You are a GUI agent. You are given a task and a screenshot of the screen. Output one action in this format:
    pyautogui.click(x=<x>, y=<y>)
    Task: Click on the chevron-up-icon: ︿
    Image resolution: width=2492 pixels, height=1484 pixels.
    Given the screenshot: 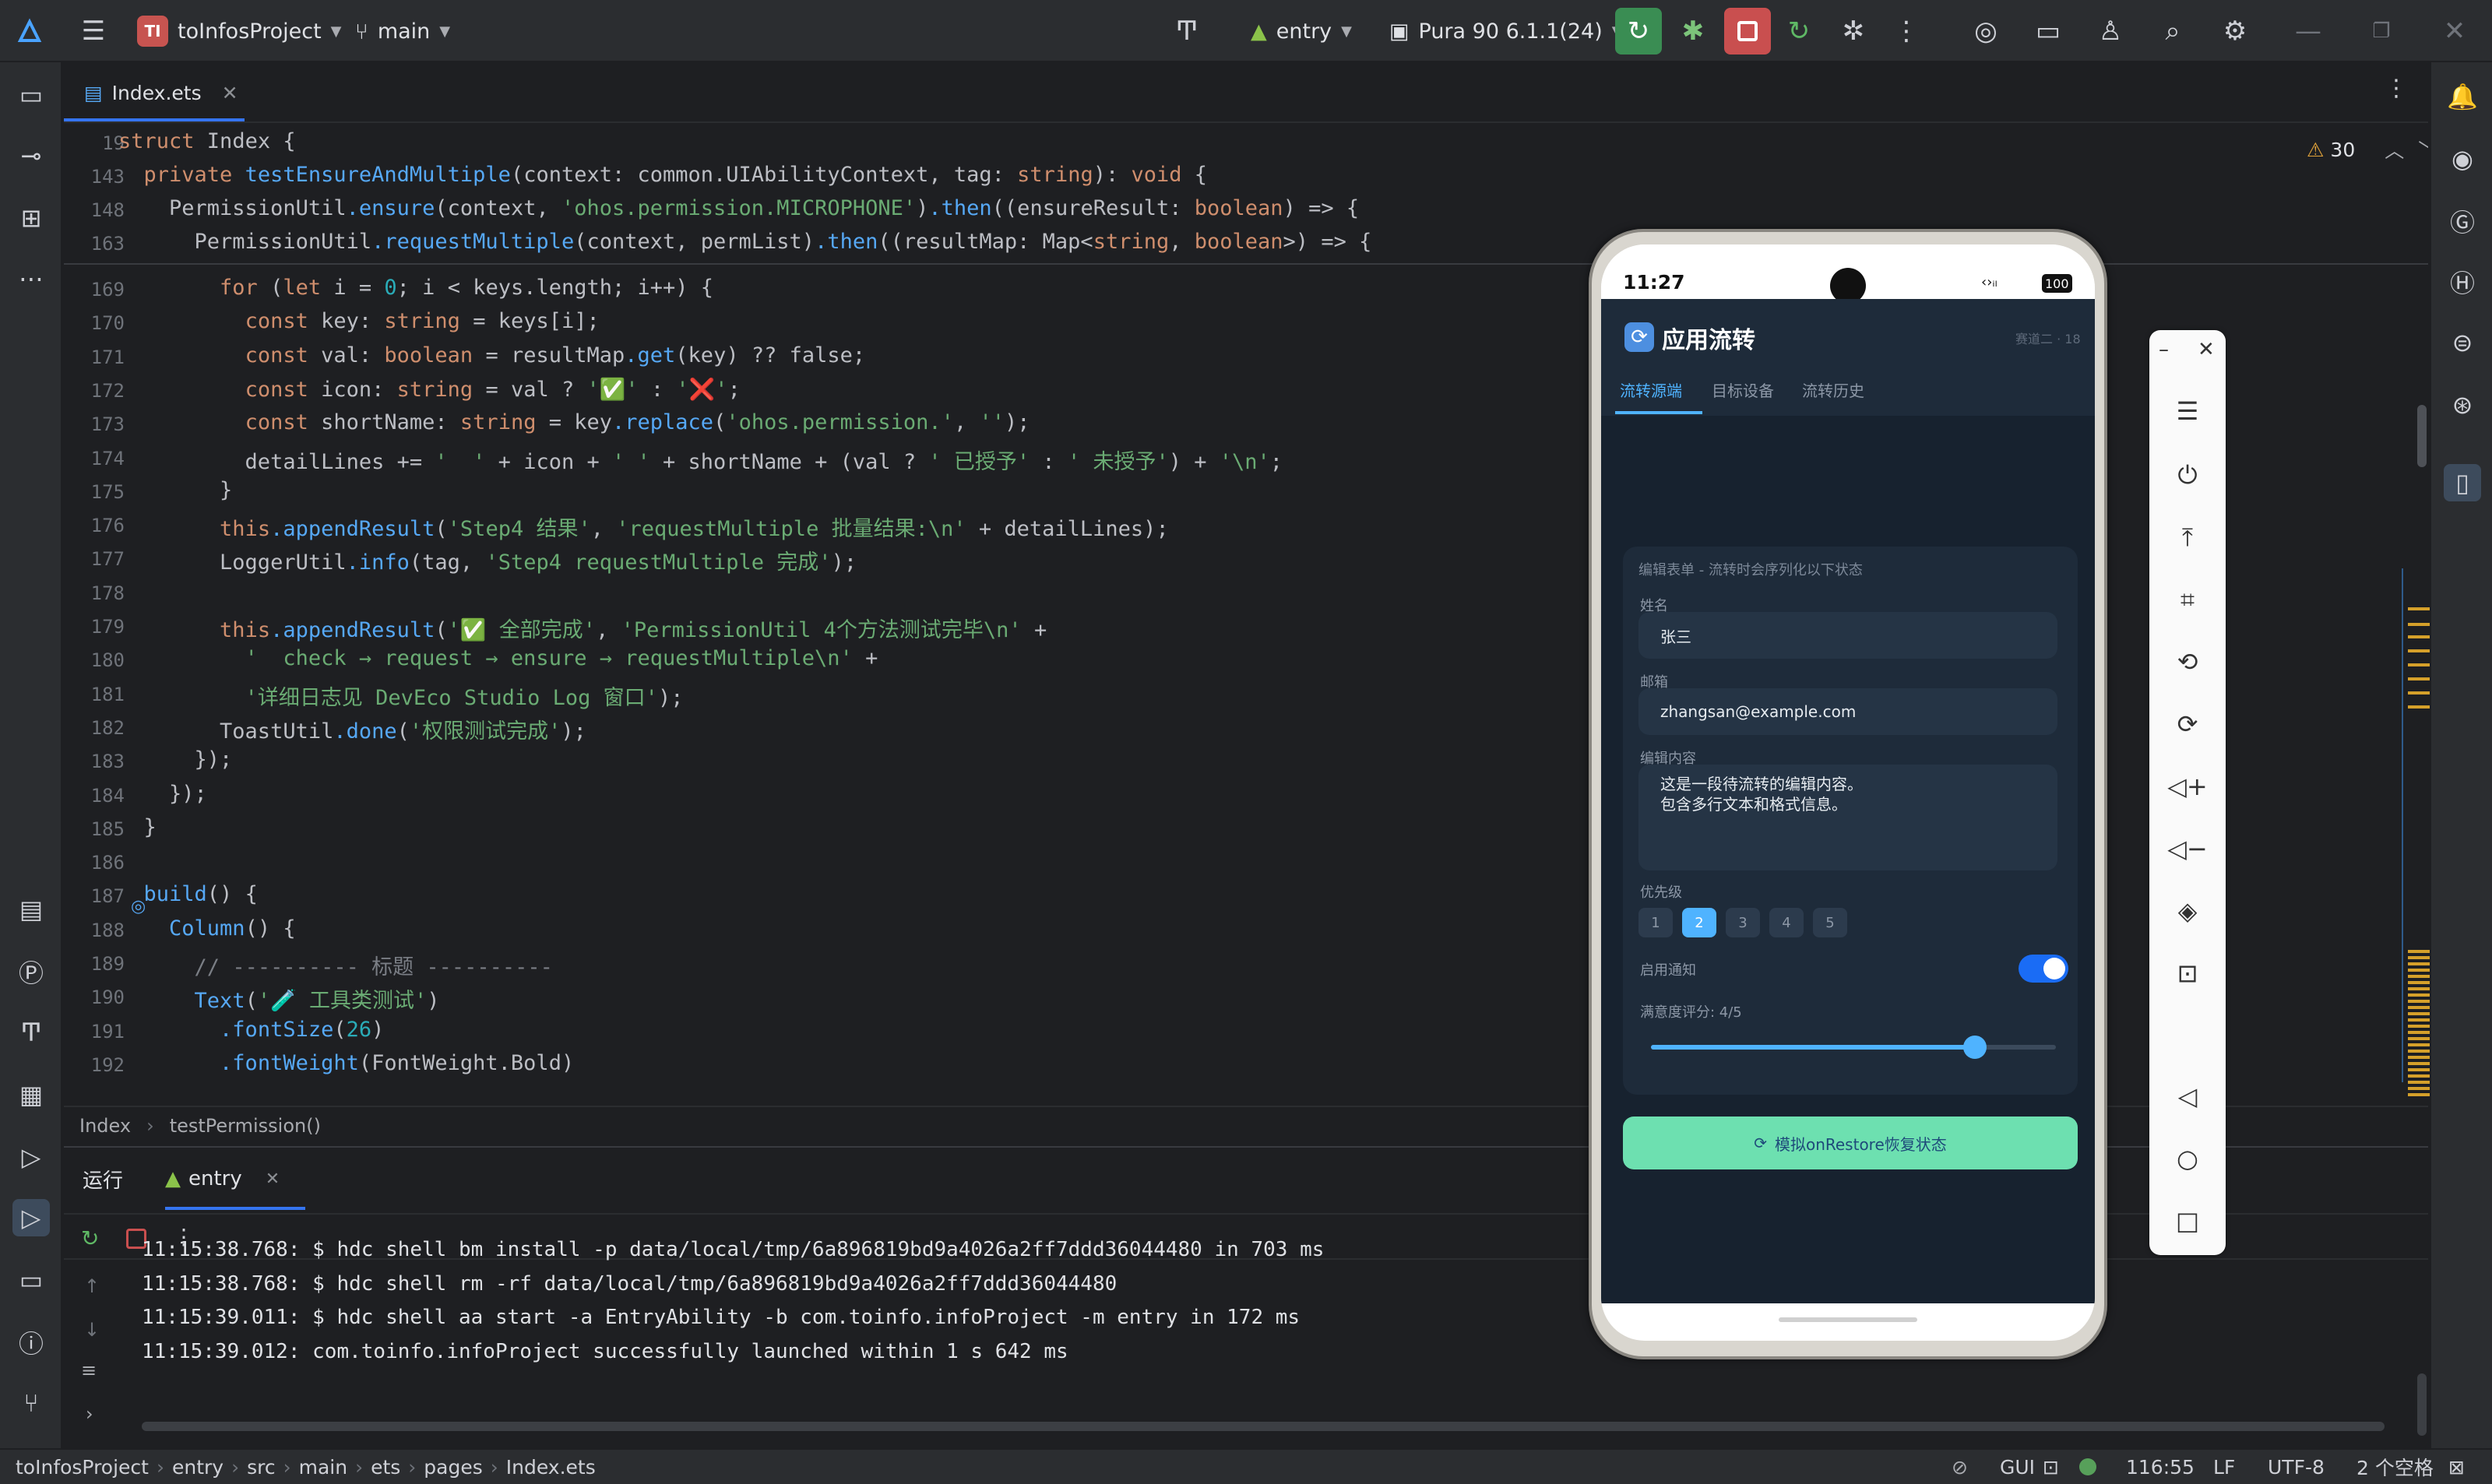 What is the action you would take?
    pyautogui.click(x=2395, y=149)
    